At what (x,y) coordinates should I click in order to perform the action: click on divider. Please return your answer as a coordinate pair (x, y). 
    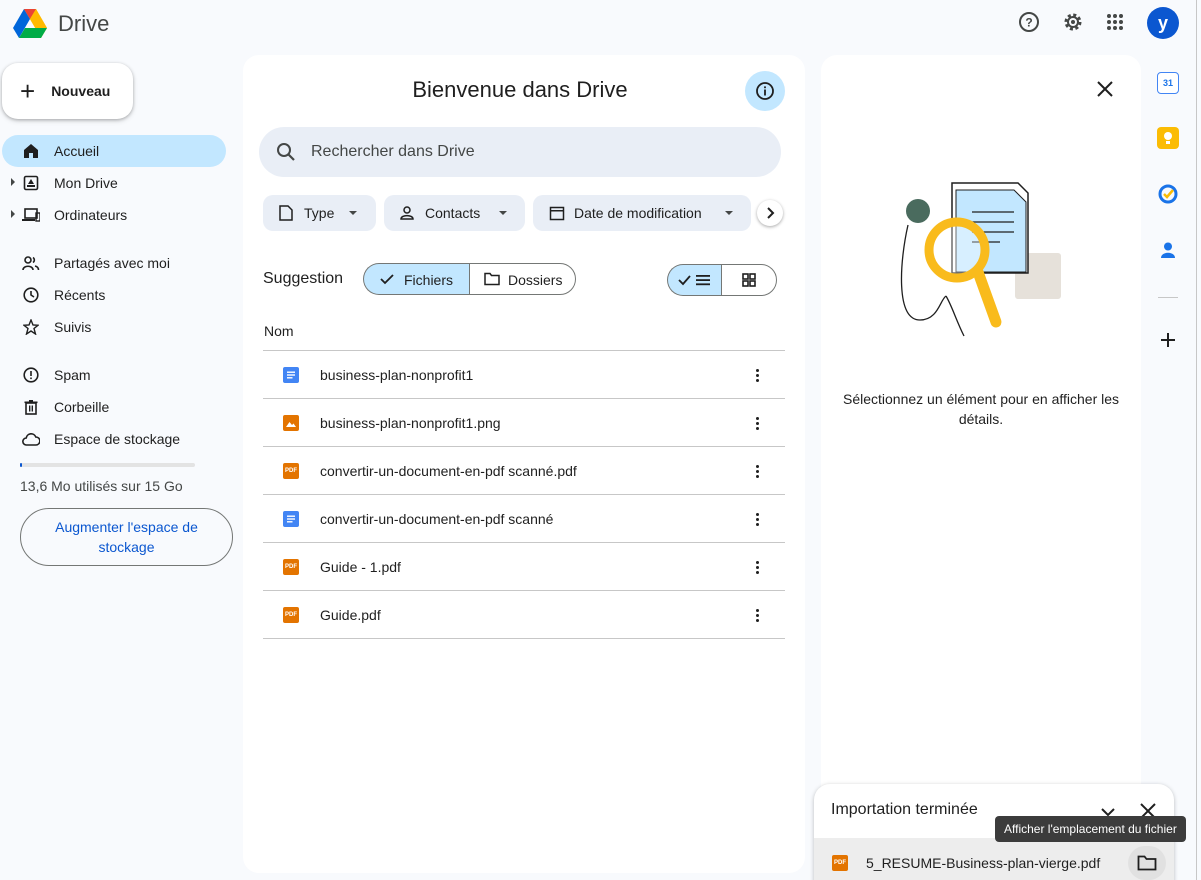
    Looking at the image, I should click on (1196, 440).